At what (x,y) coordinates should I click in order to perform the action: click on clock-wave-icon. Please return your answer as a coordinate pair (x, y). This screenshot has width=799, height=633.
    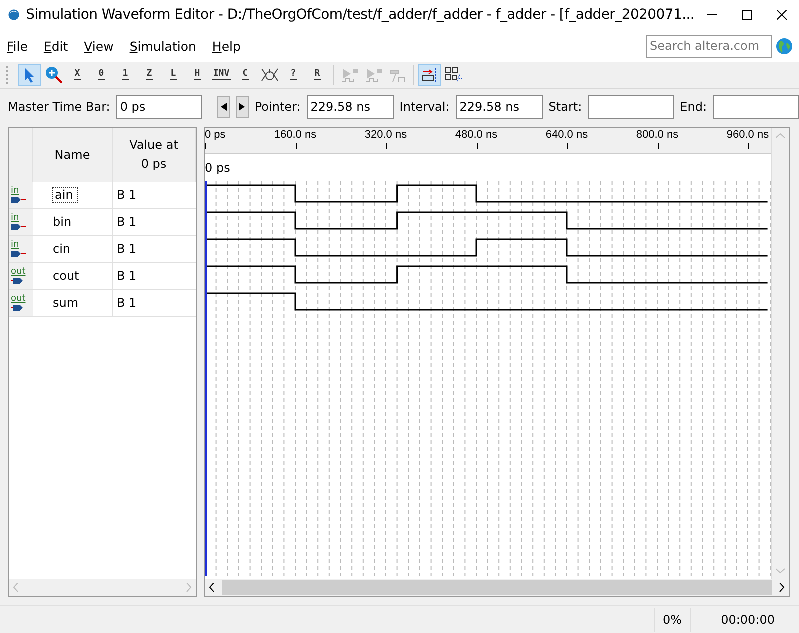
    Looking at the image, I should click on (269, 75).